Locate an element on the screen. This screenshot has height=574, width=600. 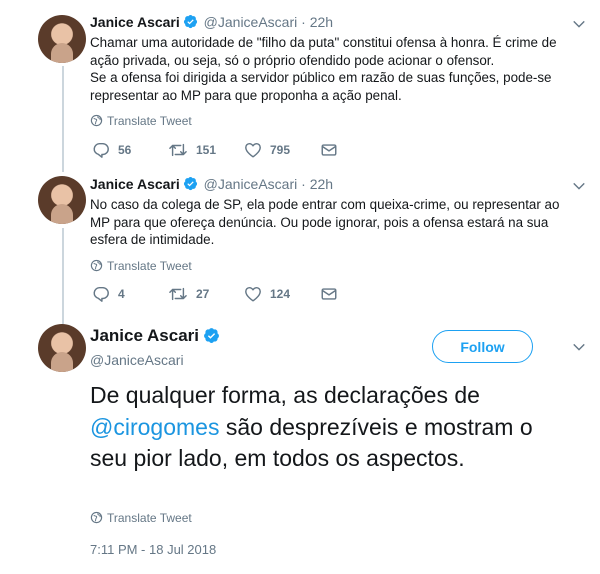
mention-link: @cirogomes is located at coordinates (154, 427).